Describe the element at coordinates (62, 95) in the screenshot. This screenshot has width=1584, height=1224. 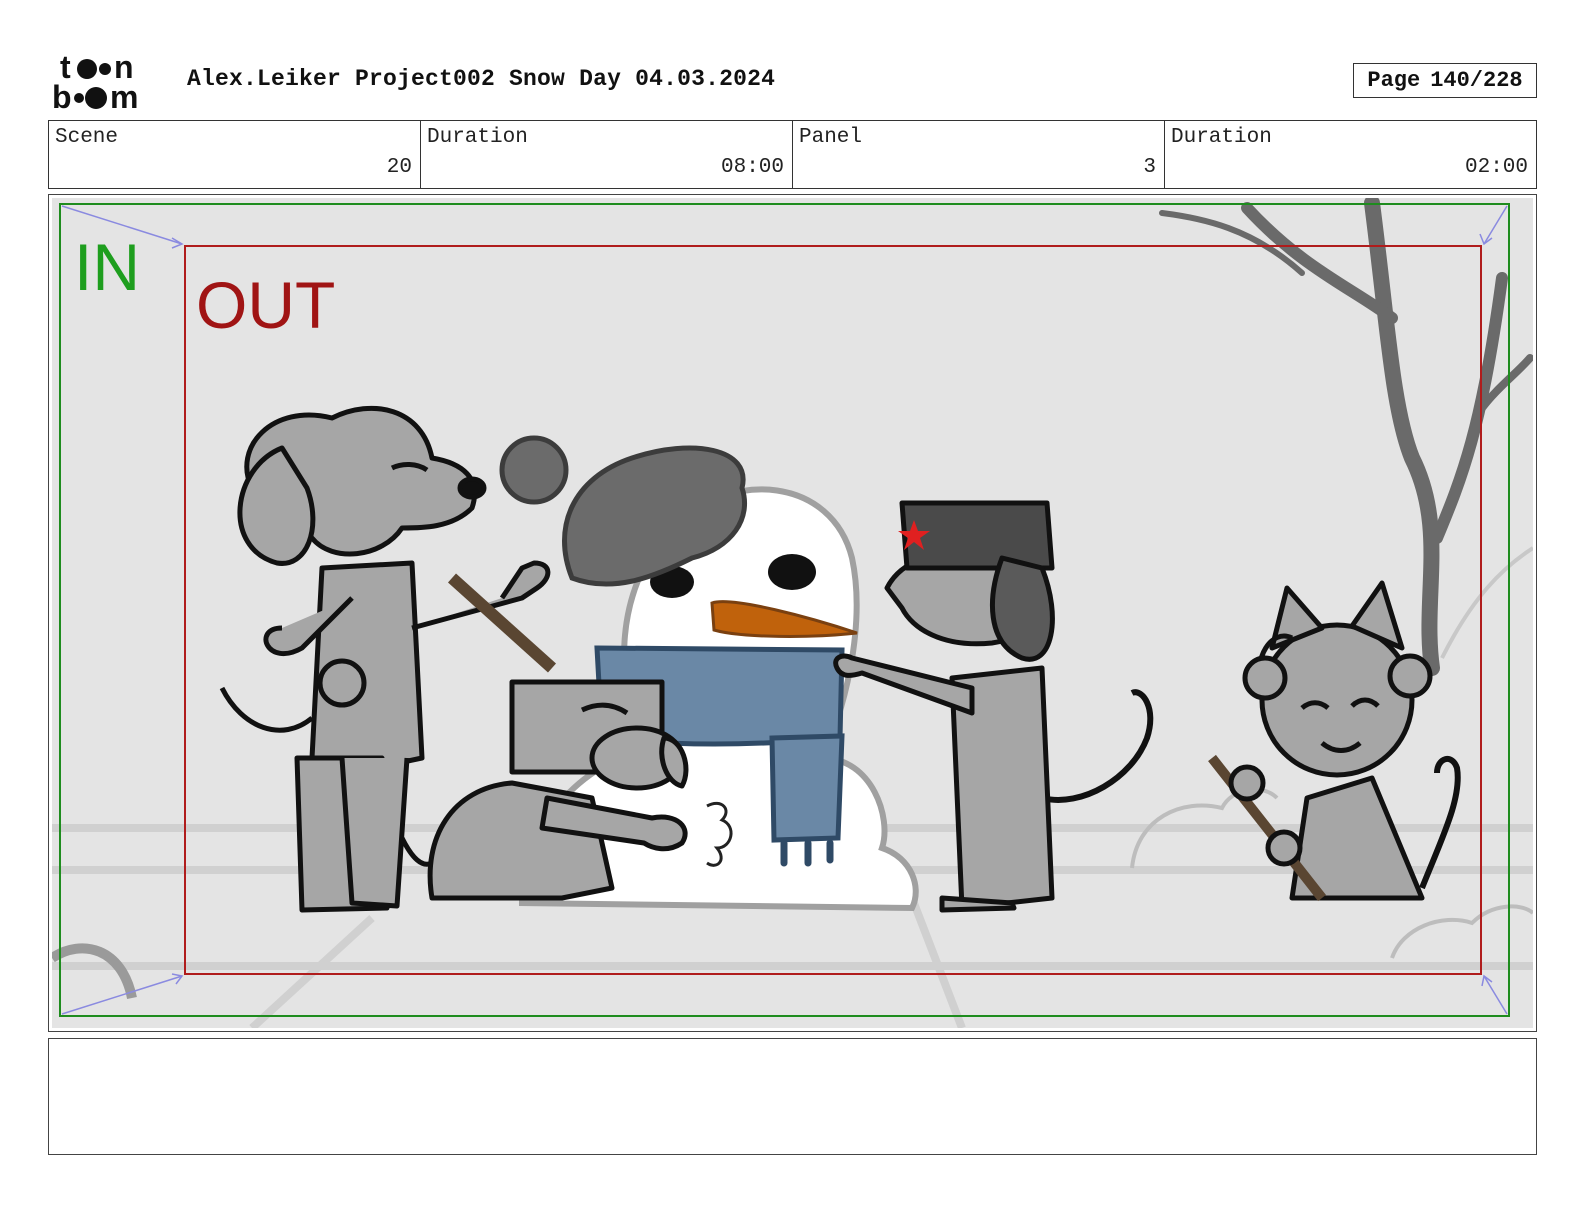
I see `svg-text: b` at that location.